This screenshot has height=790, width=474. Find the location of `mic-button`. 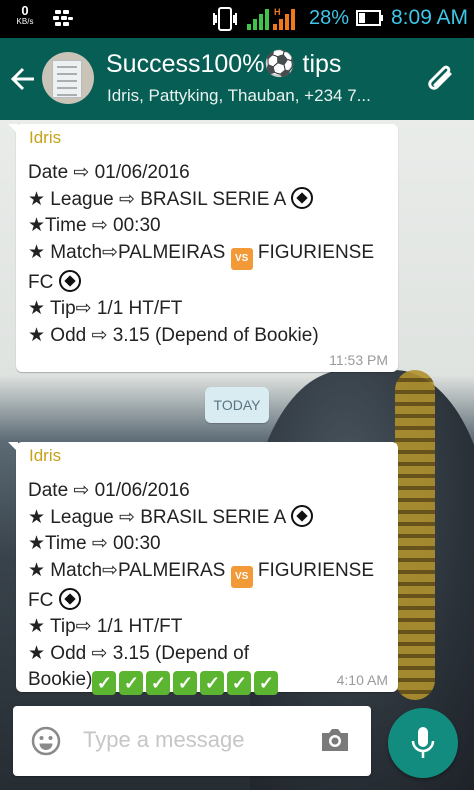

mic-button is located at coordinates (423, 743).